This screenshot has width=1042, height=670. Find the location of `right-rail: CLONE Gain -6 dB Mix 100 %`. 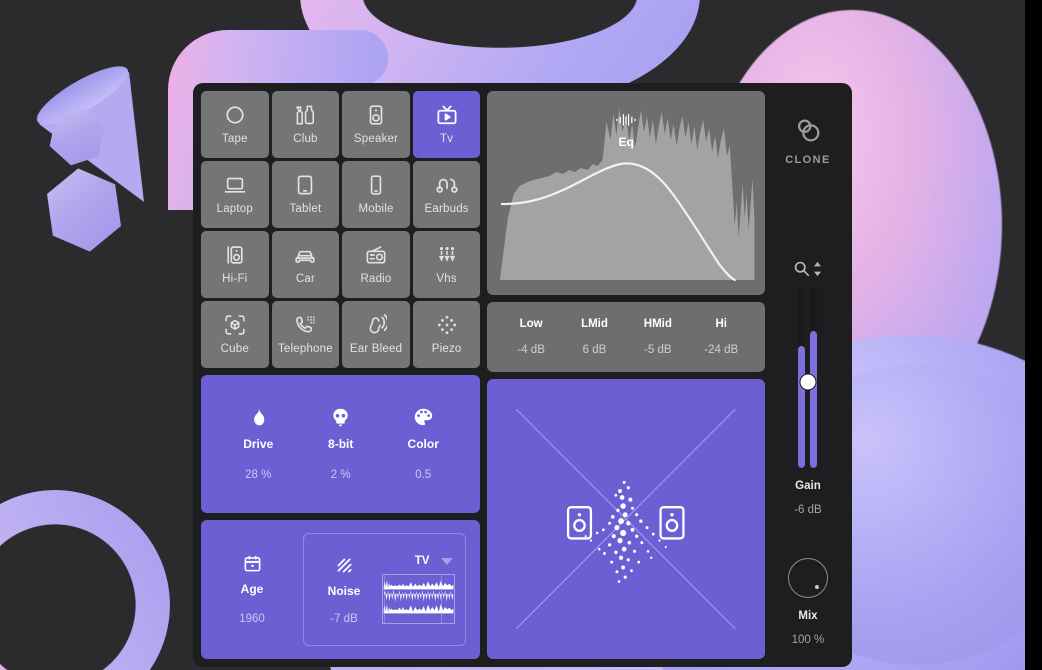

right-rail: CLONE Gain -6 dB Mix 100 % is located at coordinates (808, 375).